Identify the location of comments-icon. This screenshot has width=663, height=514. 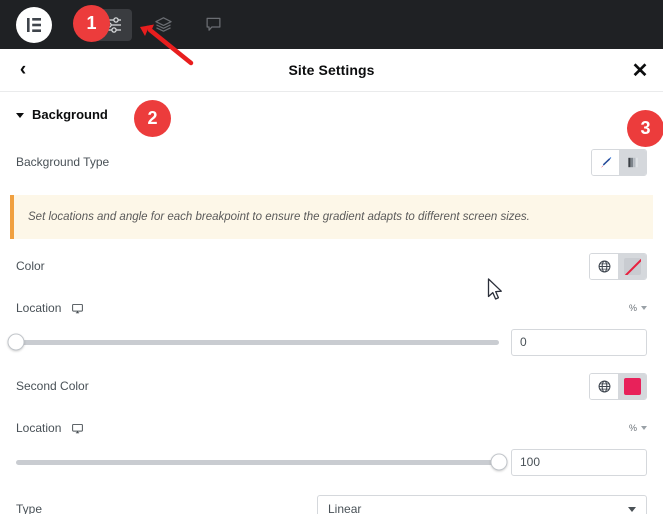
(213, 25).